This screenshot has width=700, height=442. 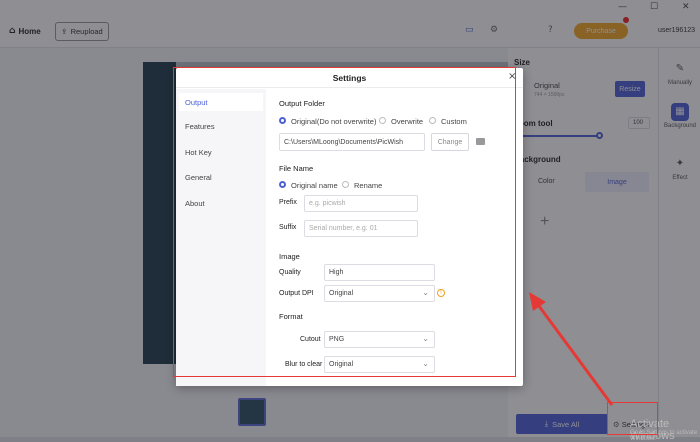 What do you see at coordinates (537, 301) in the screenshot?
I see `arrow-head` at bounding box center [537, 301].